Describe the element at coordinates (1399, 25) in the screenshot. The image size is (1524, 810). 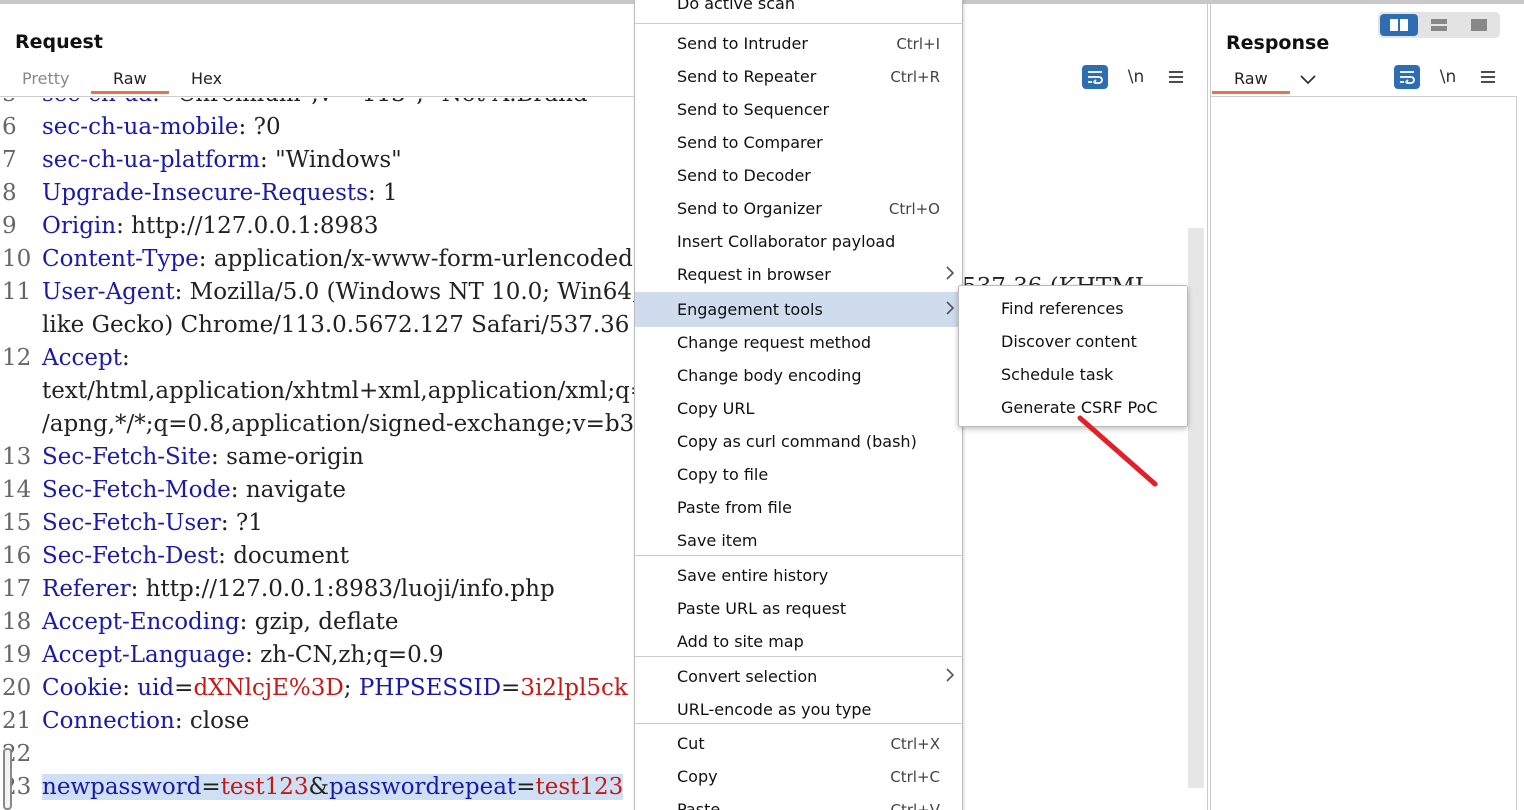
I see `side-by-side-view-icon` at that location.